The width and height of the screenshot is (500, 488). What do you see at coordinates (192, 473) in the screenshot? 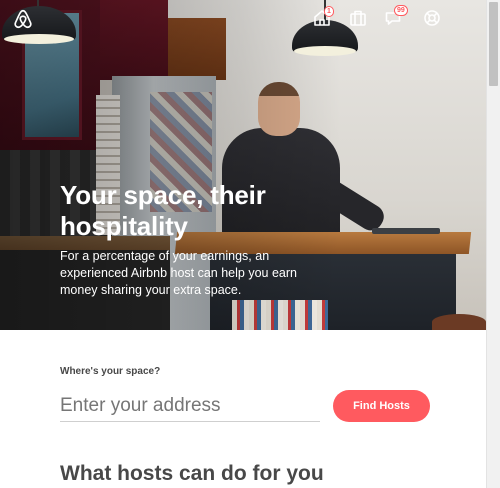
I see `section-title: What hosts can do for you` at bounding box center [192, 473].